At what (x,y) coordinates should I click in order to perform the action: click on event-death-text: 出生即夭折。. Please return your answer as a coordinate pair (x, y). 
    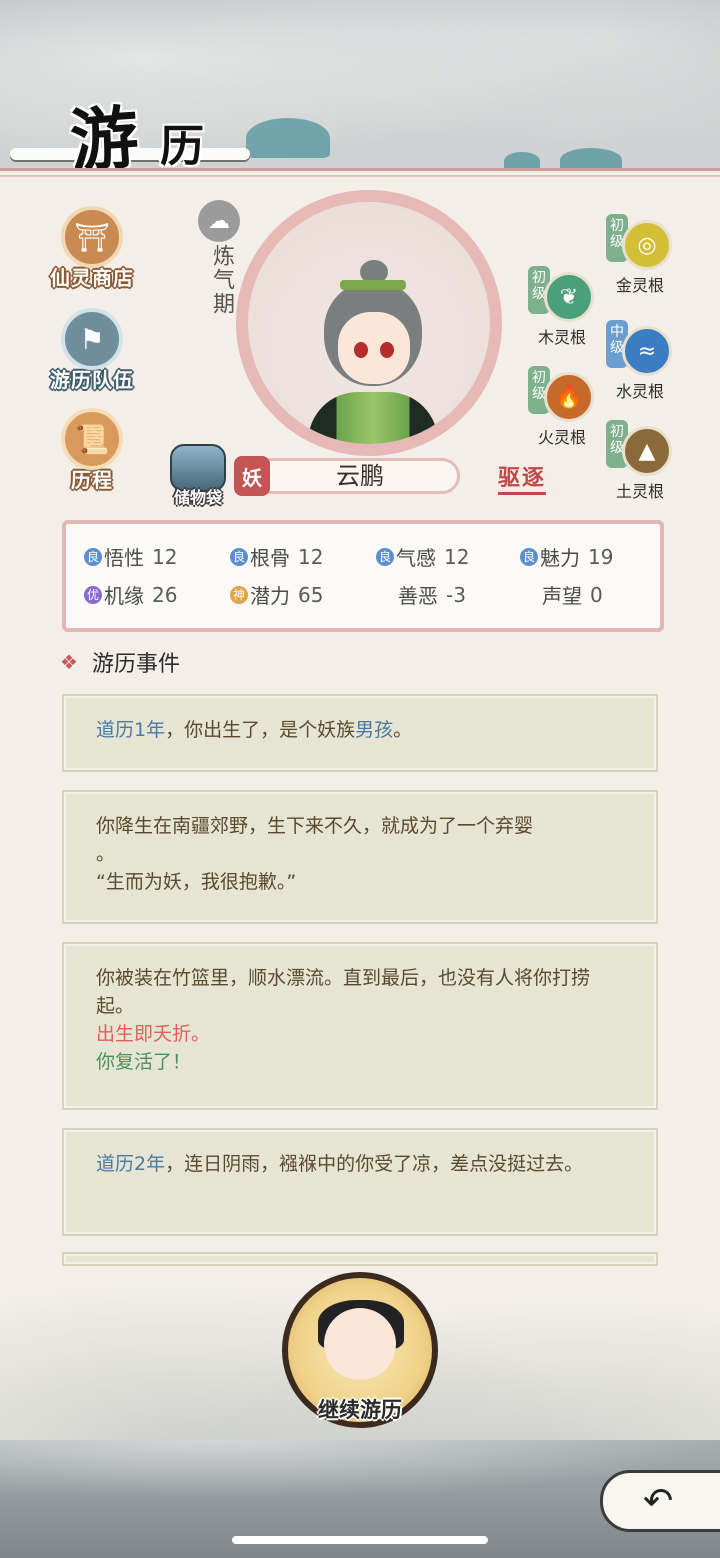
    Looking at the image, I should click on (153, 1034).